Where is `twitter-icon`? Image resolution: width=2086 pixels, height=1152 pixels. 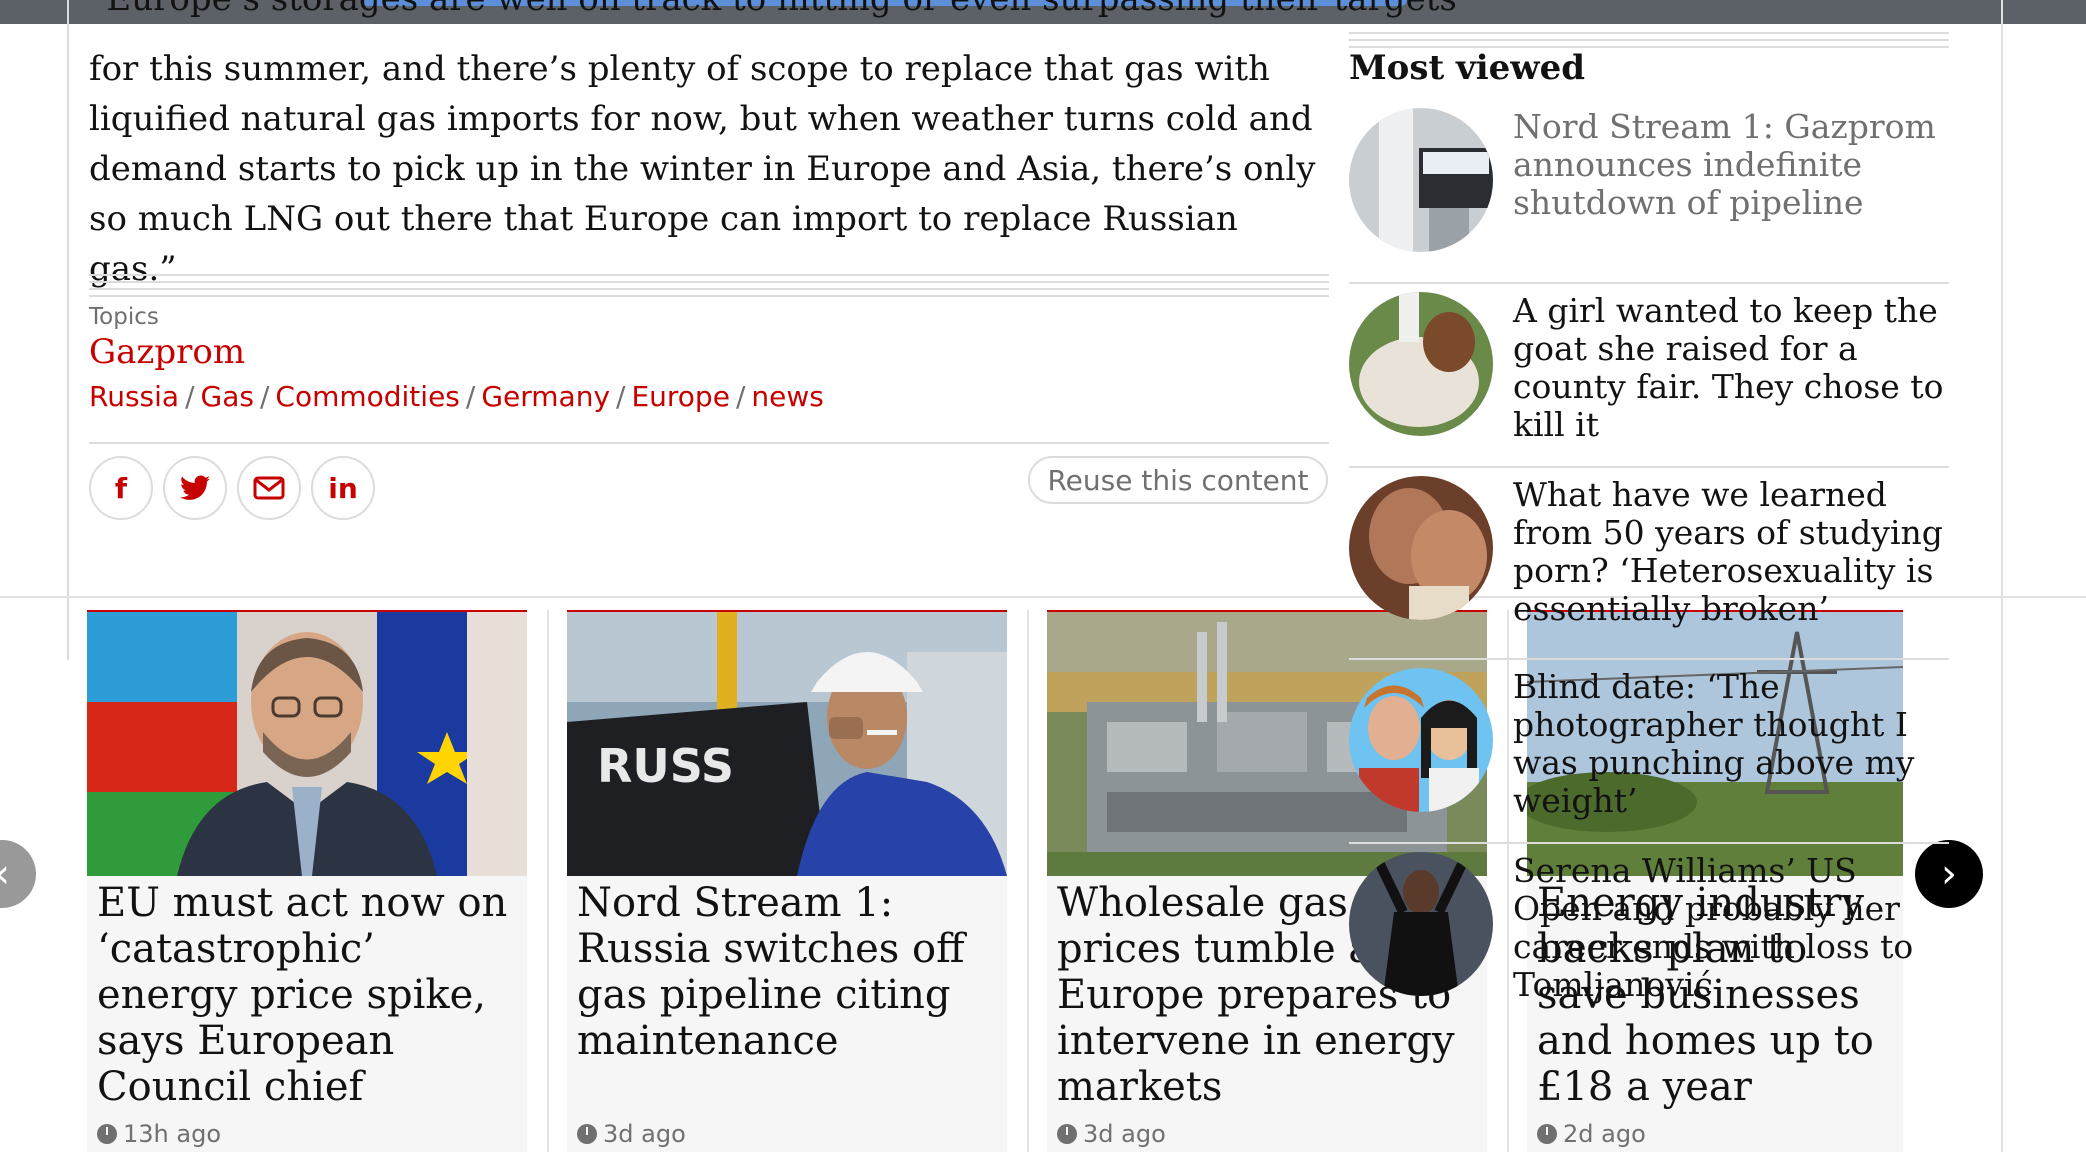 twitter-icon is located at coordinates (195, 487).